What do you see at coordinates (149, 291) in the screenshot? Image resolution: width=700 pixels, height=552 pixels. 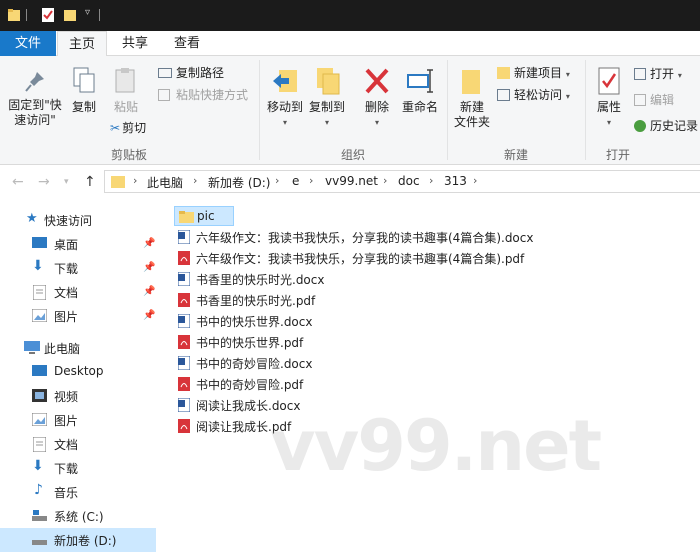 I see `pin-icon: 📌` at bounding box center [149, 291].